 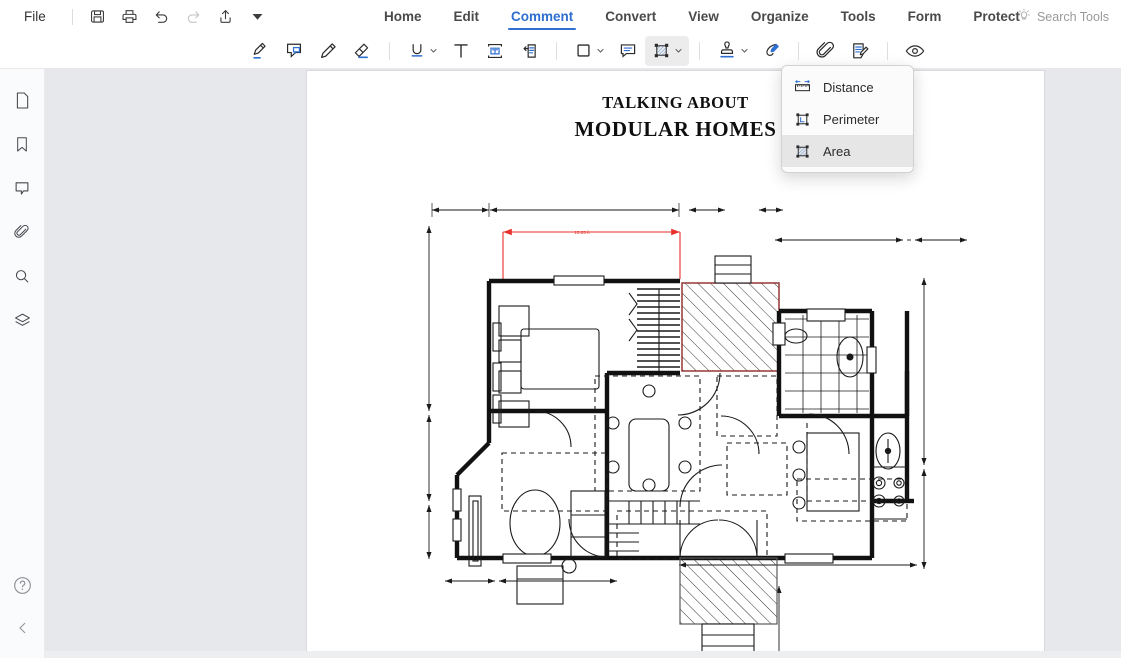 What do you see at coordinates (826, 51) in the screenshot?
I see `attachment-tool-button` at bounding box center [826, 51].